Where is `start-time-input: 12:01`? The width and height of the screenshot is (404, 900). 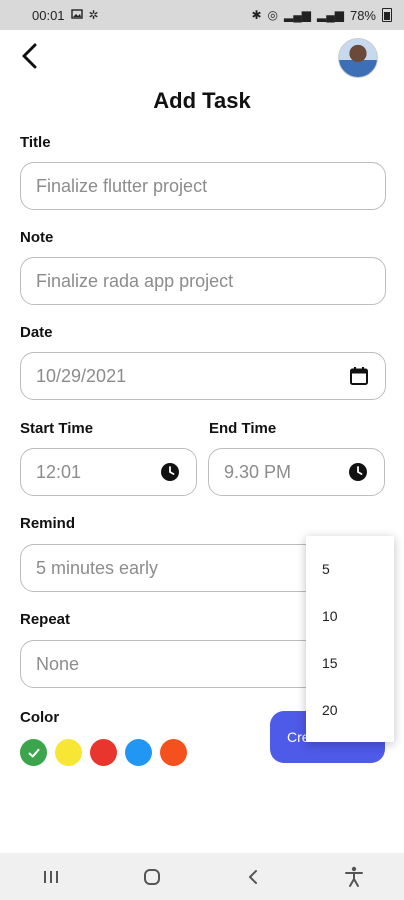 start-time-input: 12:01 is located at coordinates (108, 472).